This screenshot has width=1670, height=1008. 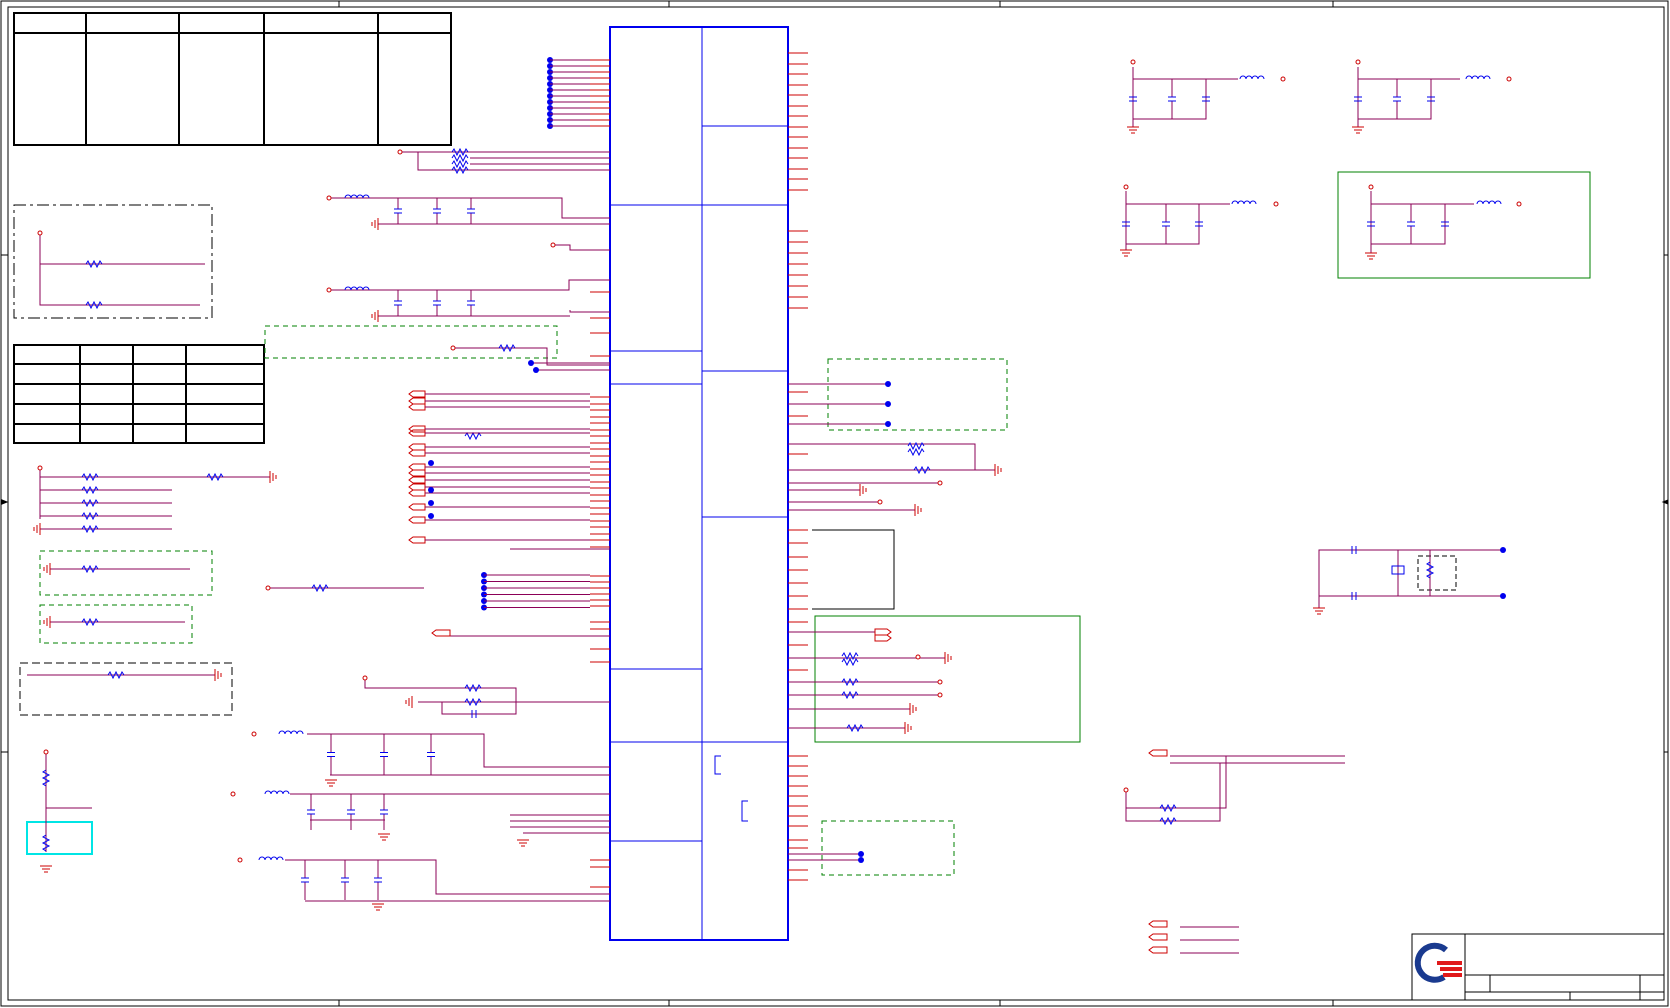 I want to click on revision-table, so click(x=232, y=79).